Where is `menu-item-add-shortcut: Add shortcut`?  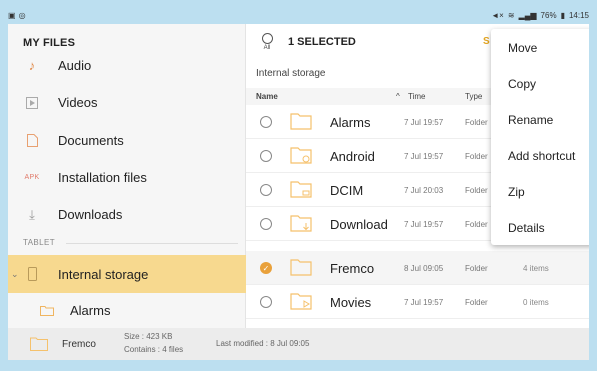
menu-item-add-shortcut: Add shortcut is located at coordinates (541, 156).